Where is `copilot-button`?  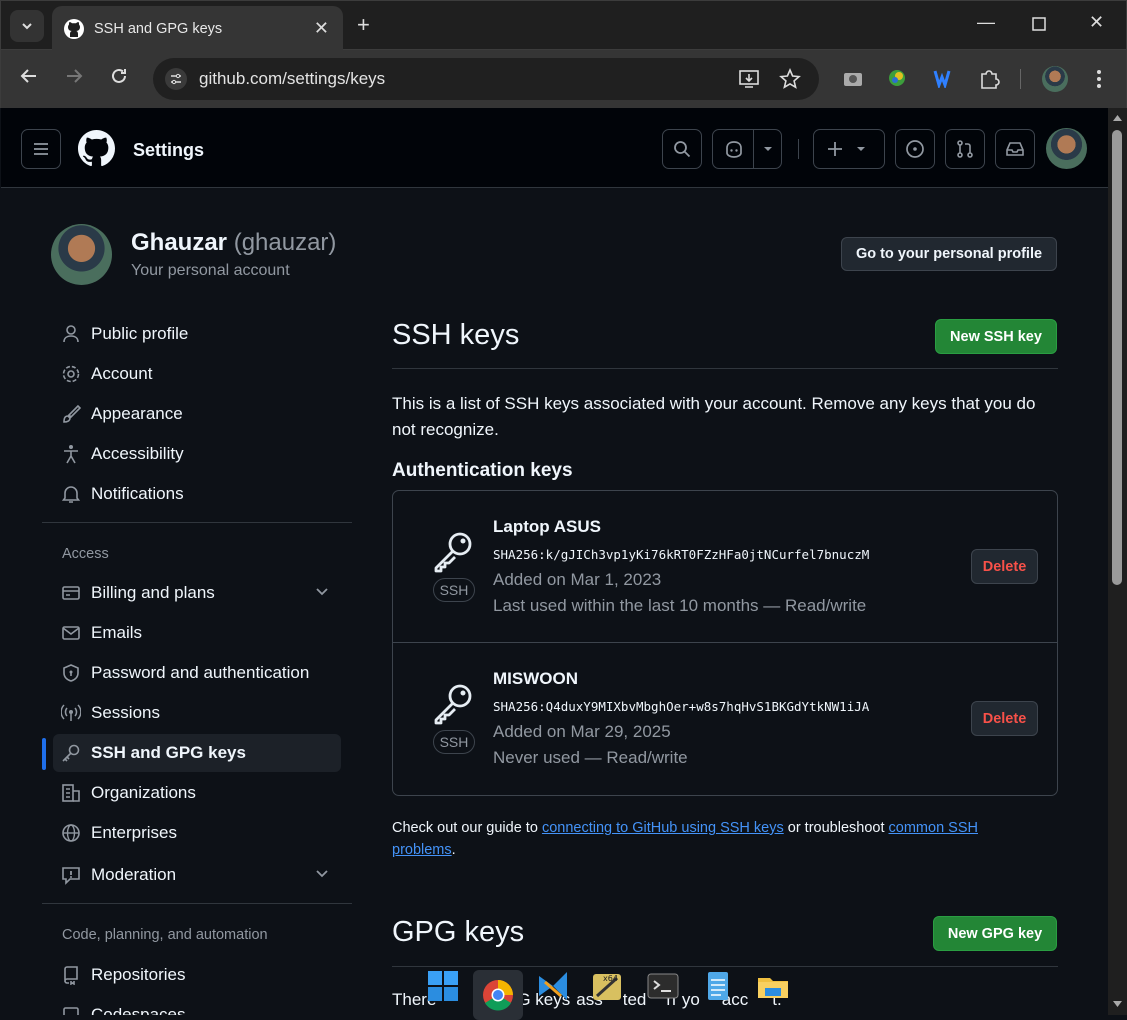
copilot-button is located at coordinates (747, 149).